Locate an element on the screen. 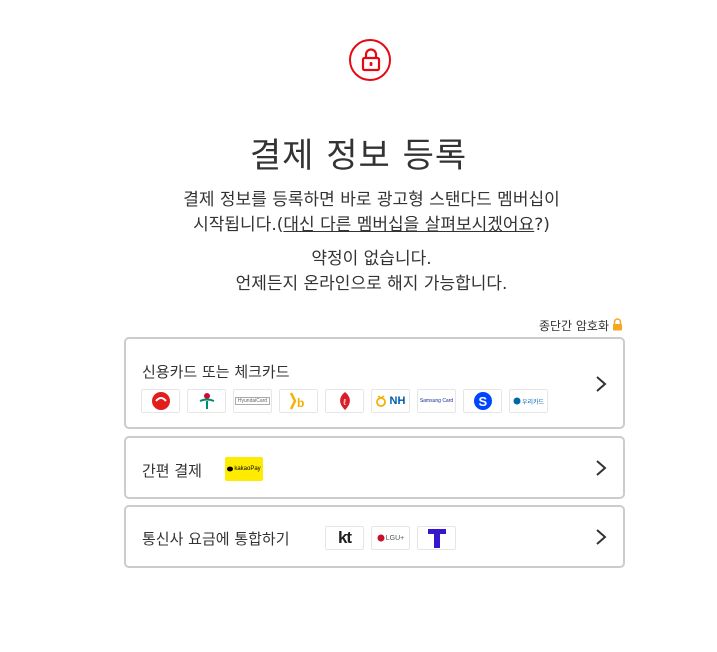 The width and height of the screenshot is (717, 652). kakaopay-text: kakaoPay is located at coordinates (247, 469).